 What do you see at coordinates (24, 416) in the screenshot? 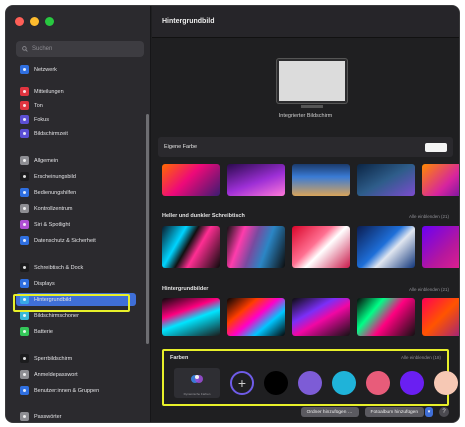
I see `key-icon` at bounding box center [24, 416].